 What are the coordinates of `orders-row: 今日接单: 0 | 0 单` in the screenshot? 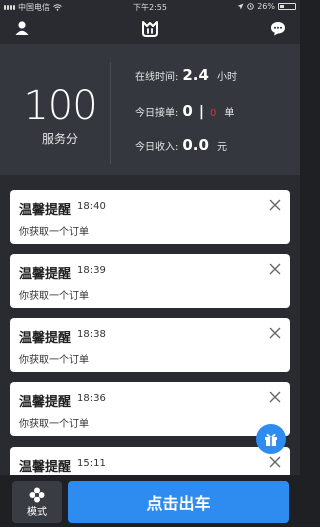 It's located at (184, 111).